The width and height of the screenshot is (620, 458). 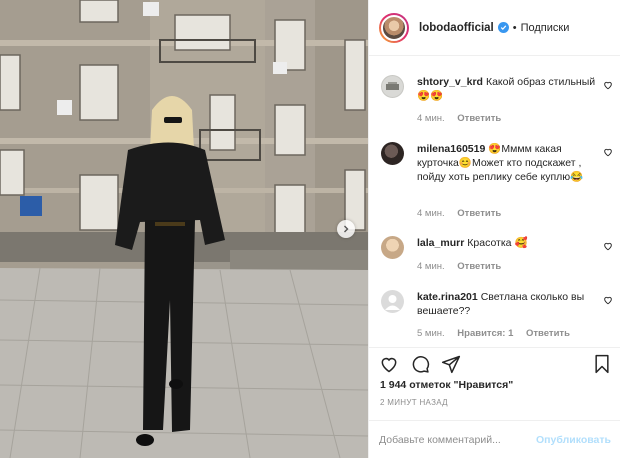 What do you see at coordinates (494, 362) in the screenshot?
I see `post-actions-bar` at bounding box center [494, 362].